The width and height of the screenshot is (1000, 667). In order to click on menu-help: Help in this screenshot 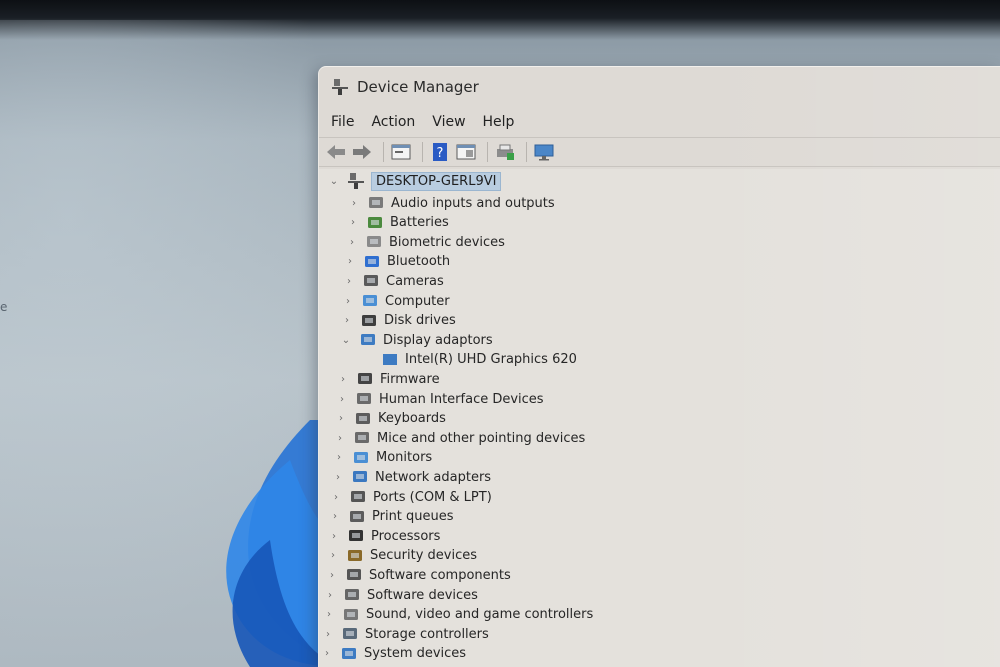, I will do `click(499, 122)`.